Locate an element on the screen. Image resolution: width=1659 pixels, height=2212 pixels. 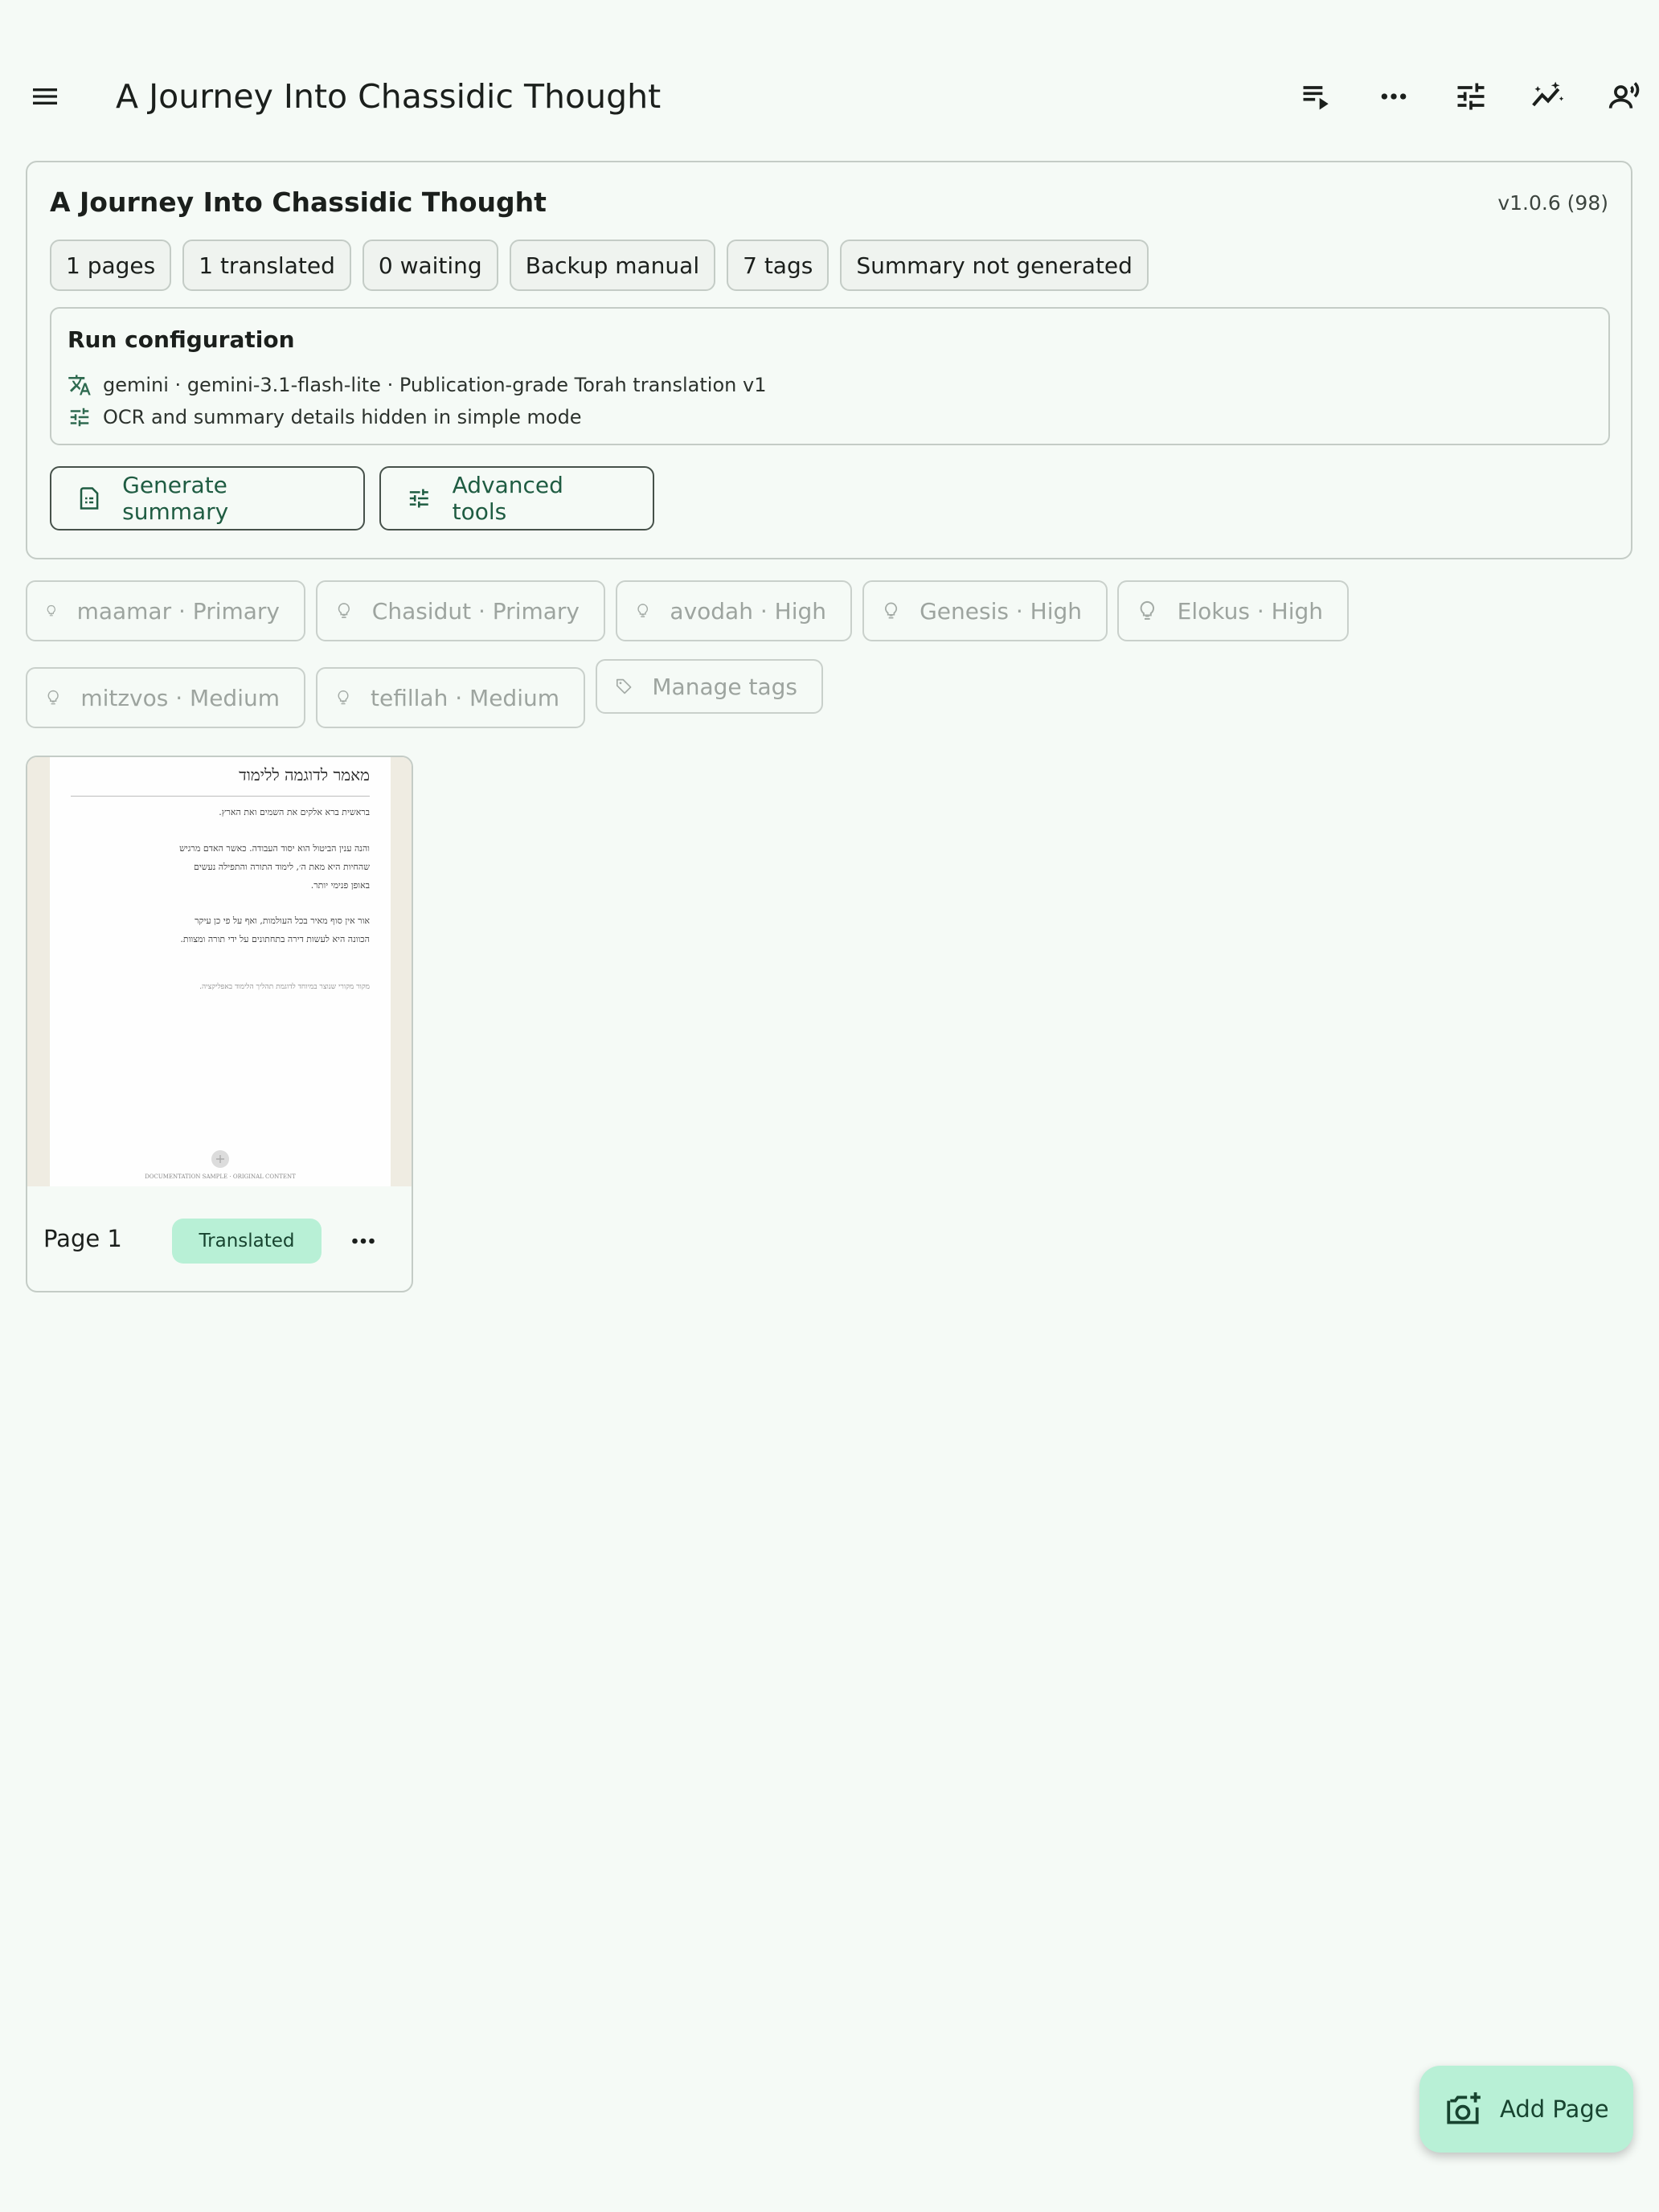
voice-button is located at coordinates (1625, 96).